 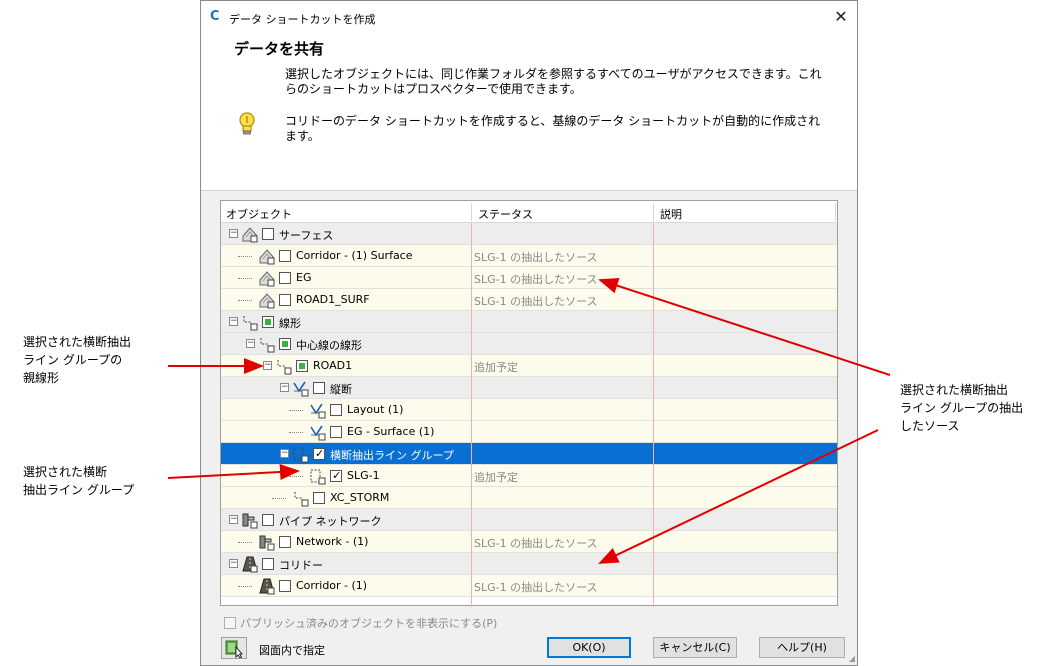 What do you see at coordinates (738, 496) in the screenshot?
I see `arrow-source-network` at bounding box center [738, 496].